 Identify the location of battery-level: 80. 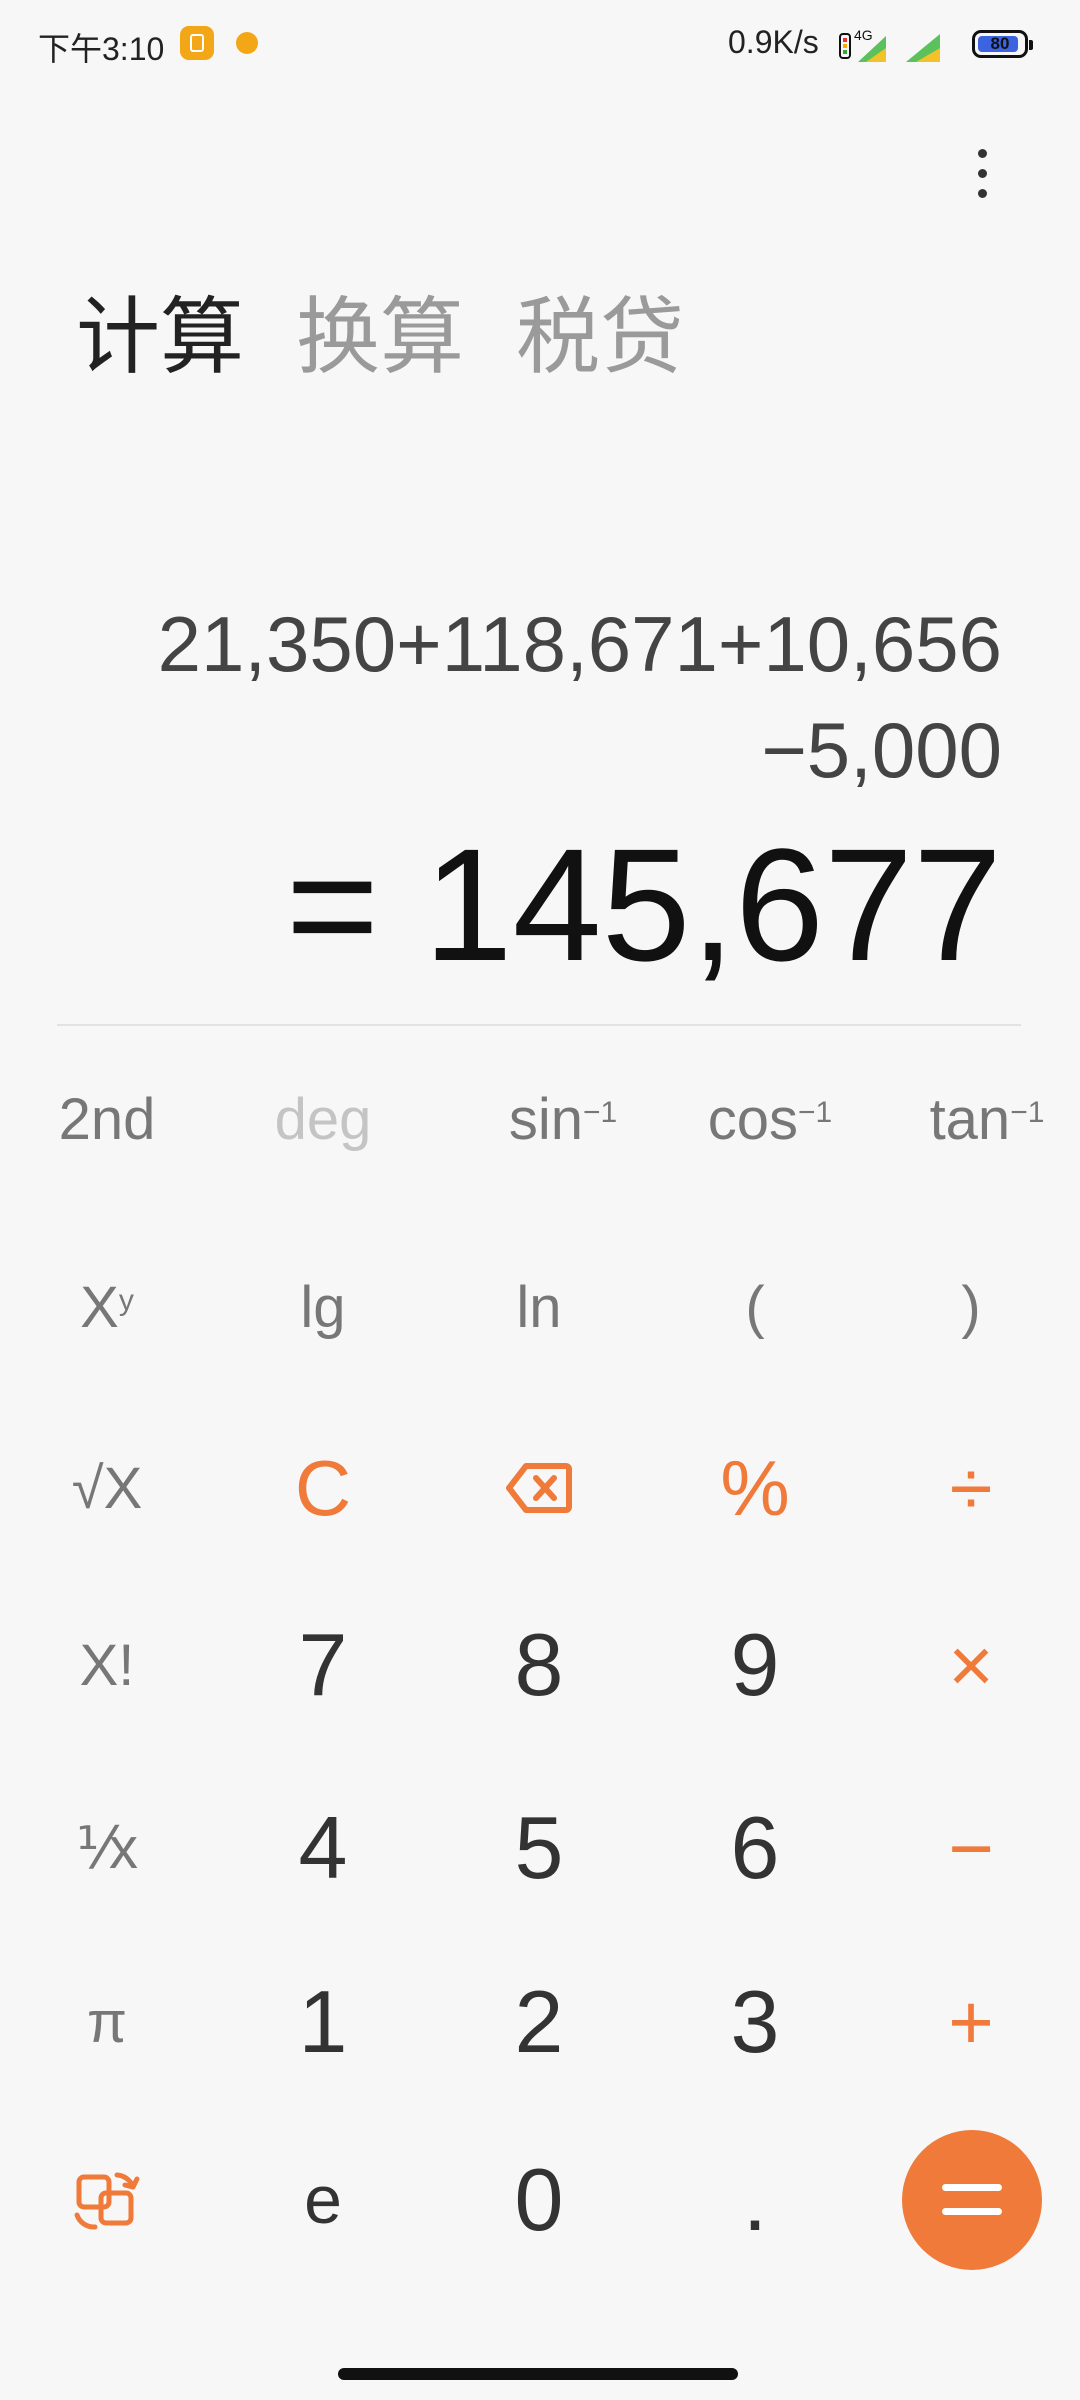
(1000, 43).